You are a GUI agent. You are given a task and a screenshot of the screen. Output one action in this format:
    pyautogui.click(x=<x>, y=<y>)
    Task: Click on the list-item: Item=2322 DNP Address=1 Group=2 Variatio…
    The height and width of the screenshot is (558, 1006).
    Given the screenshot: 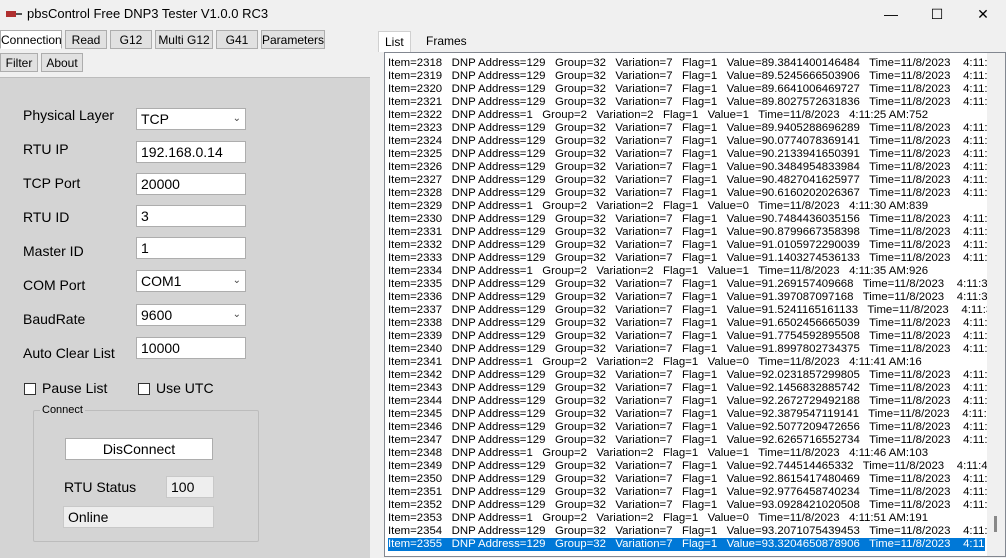 What is the action you would take?
    pyautogui.click(x=658, y=115)
    